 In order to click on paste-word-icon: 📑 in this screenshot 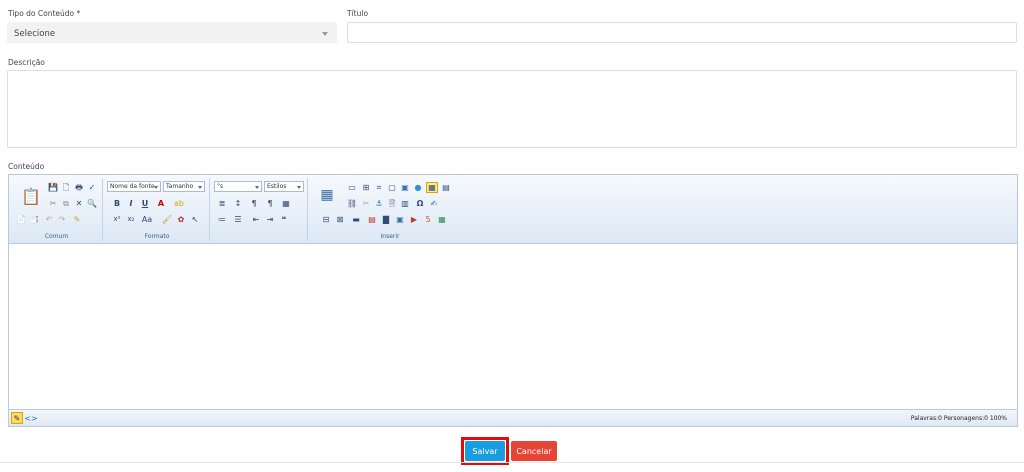, I will do `click(34, 219)`.